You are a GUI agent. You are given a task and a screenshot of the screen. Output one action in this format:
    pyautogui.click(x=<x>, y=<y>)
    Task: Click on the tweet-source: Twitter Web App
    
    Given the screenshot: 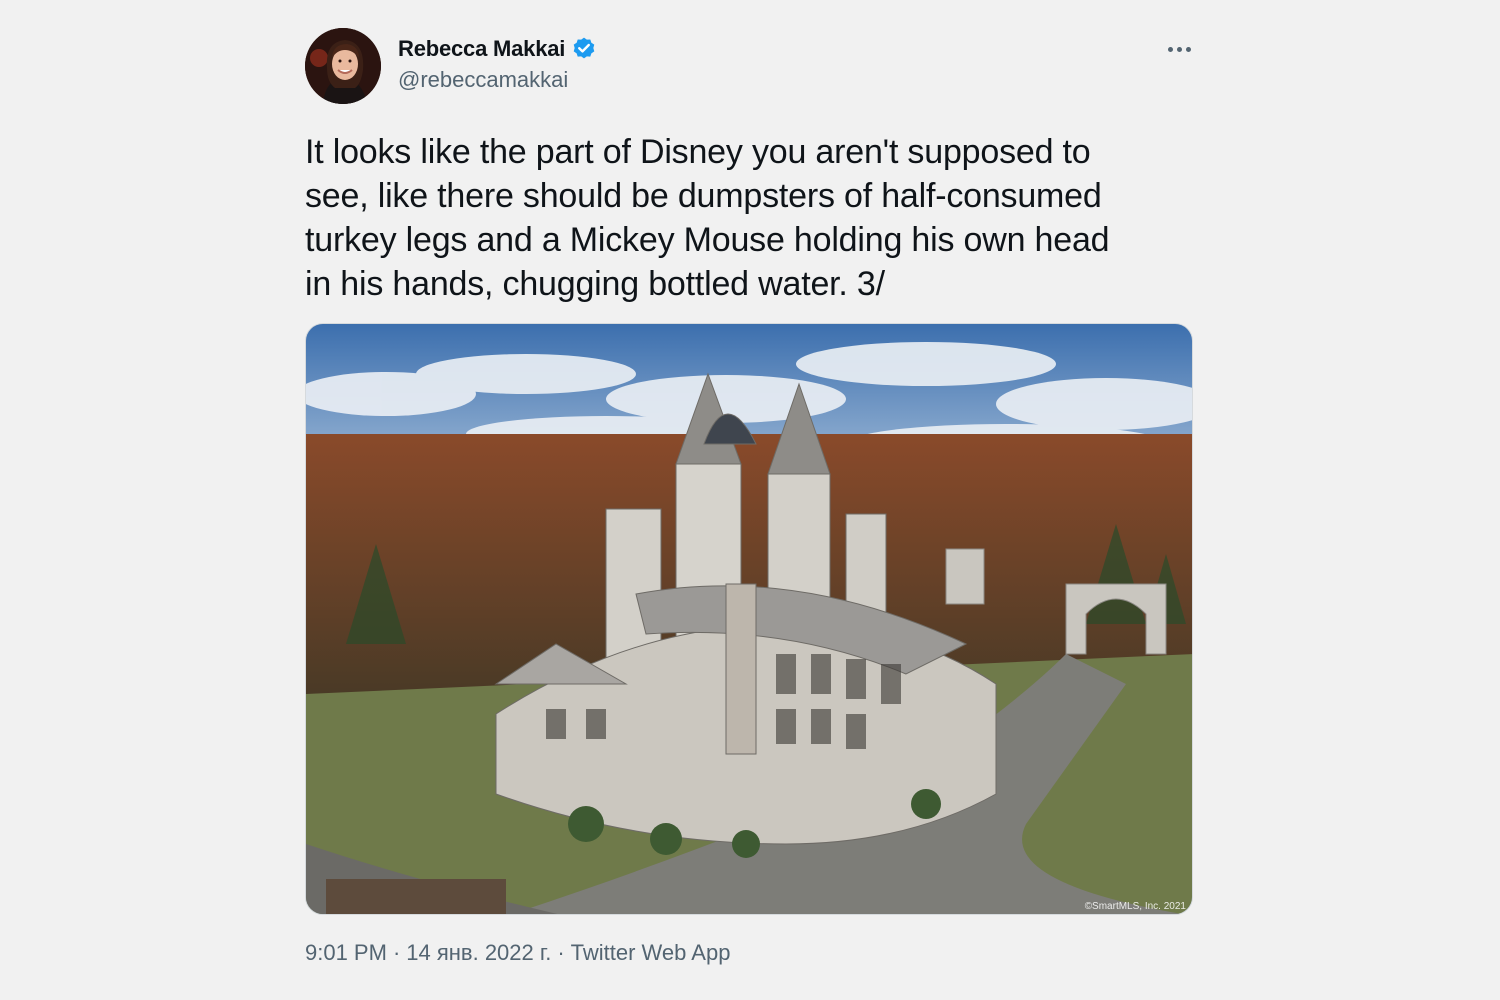 What is the action you would take?
    pyautogui.click(x=651, y=953)
    